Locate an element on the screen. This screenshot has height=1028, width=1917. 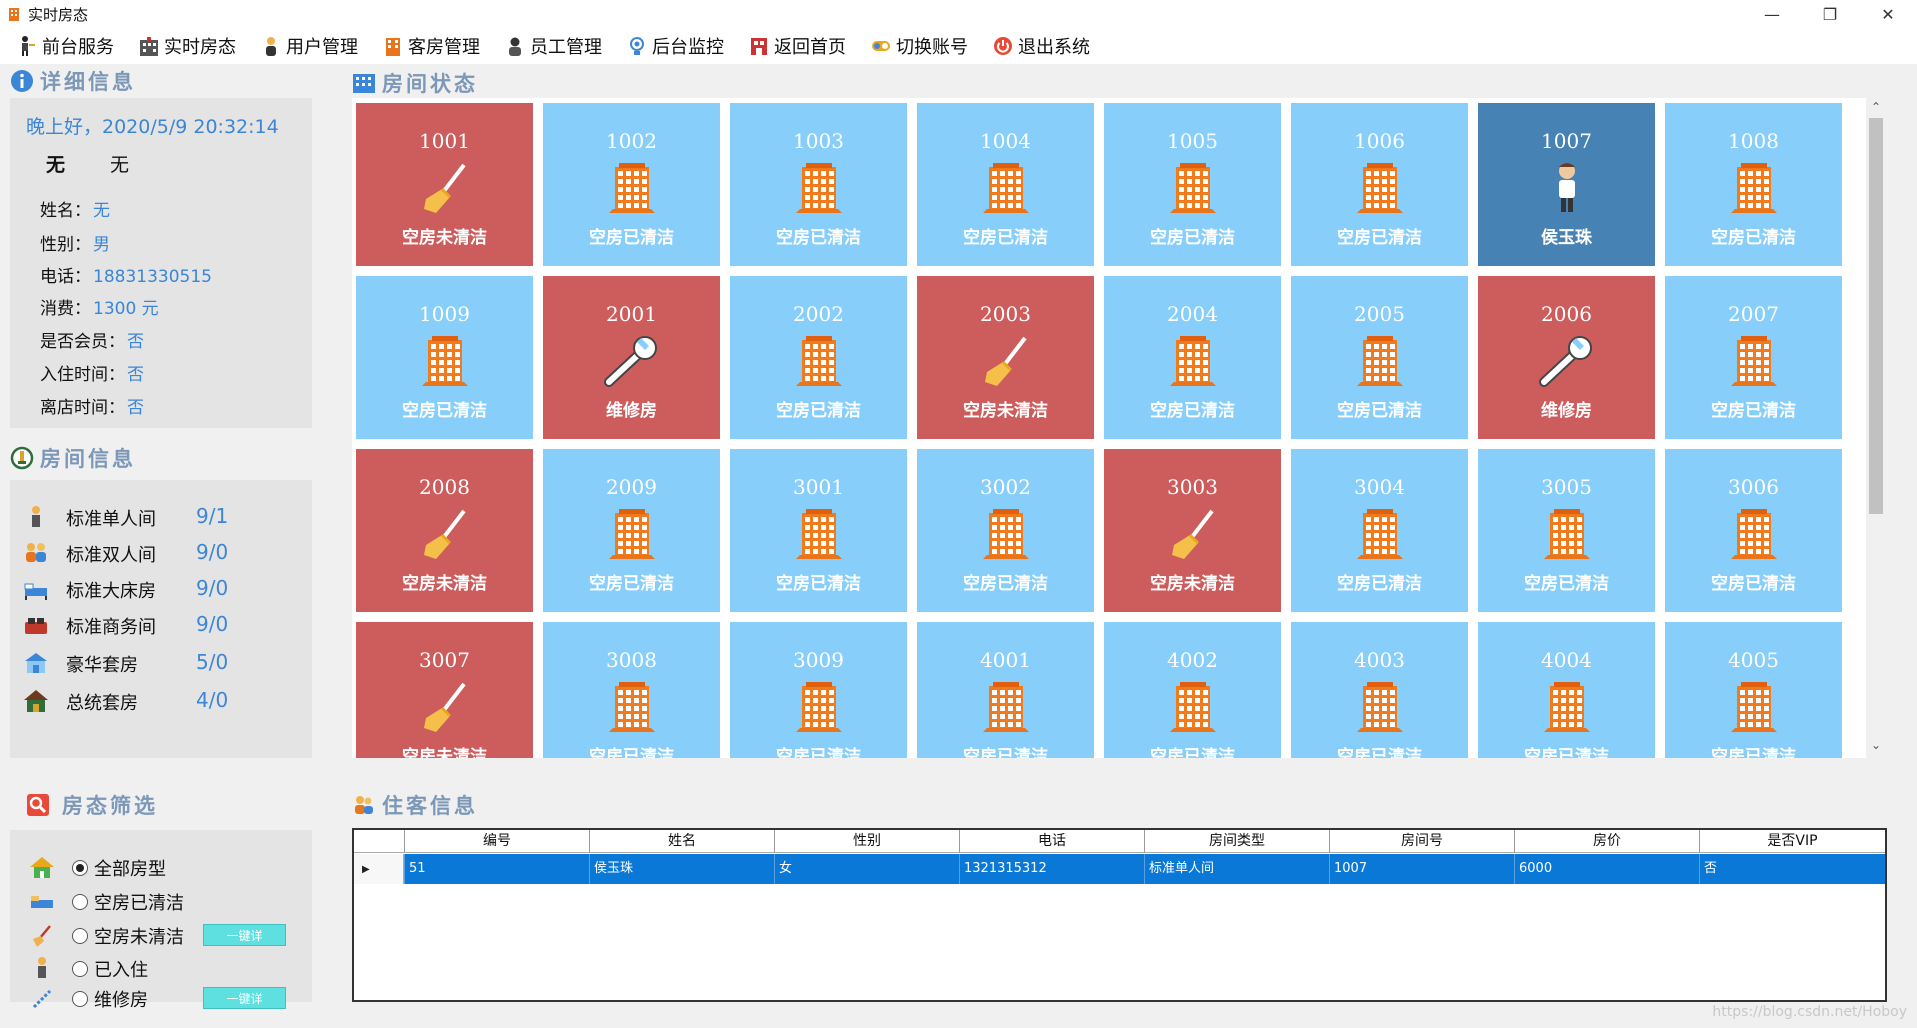
room-tile-3009: 3009 空房已清洁 is located at coordinates (818, 690).